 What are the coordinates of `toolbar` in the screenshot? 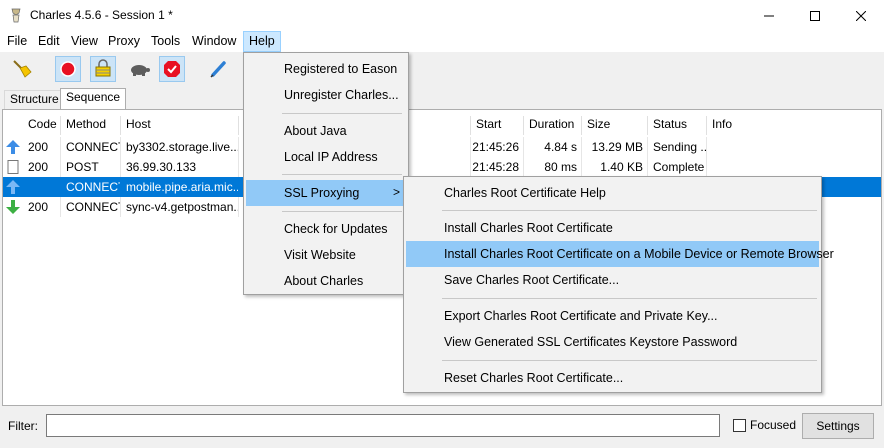 It's located at (442, 69).